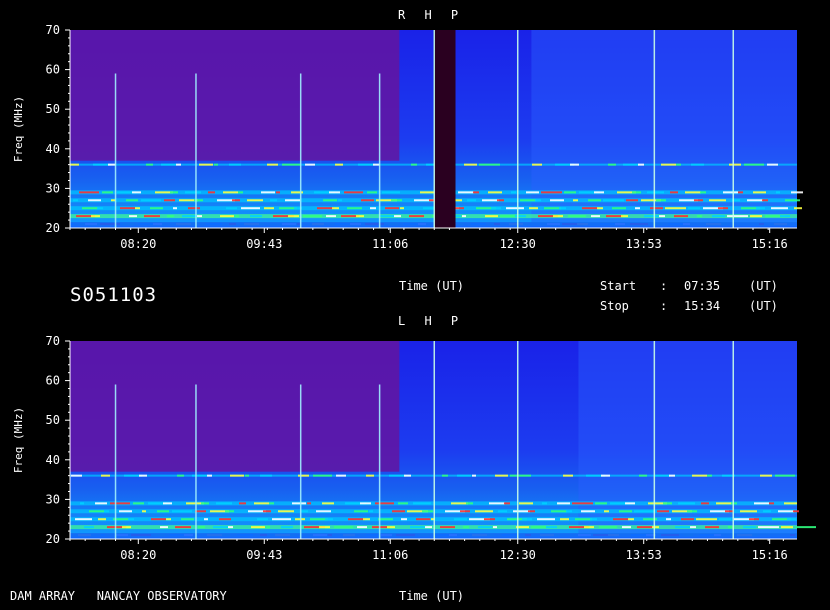 This screenshot has width=830, height=610. I want to click on rhp-y-tick-label: 50, so click(53, 109).